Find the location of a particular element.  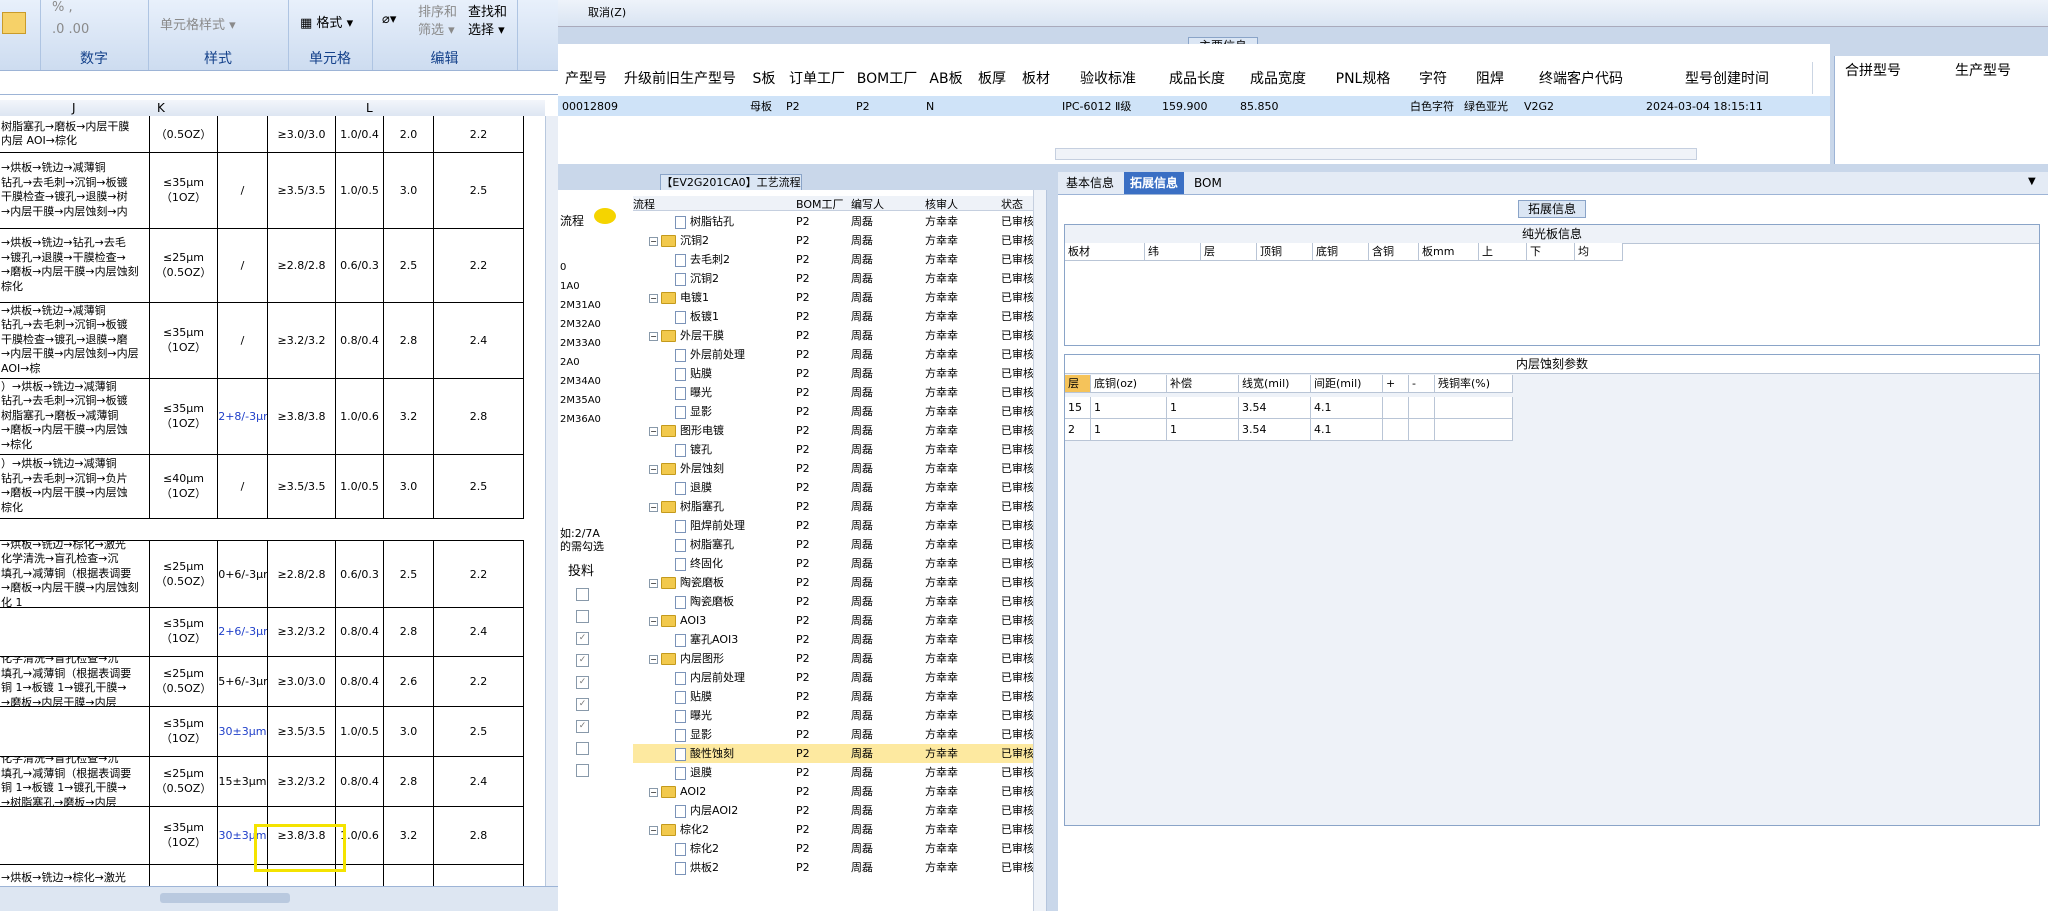

process-name-cell: 阻焊前处理 is located at coordinates (734, 525).